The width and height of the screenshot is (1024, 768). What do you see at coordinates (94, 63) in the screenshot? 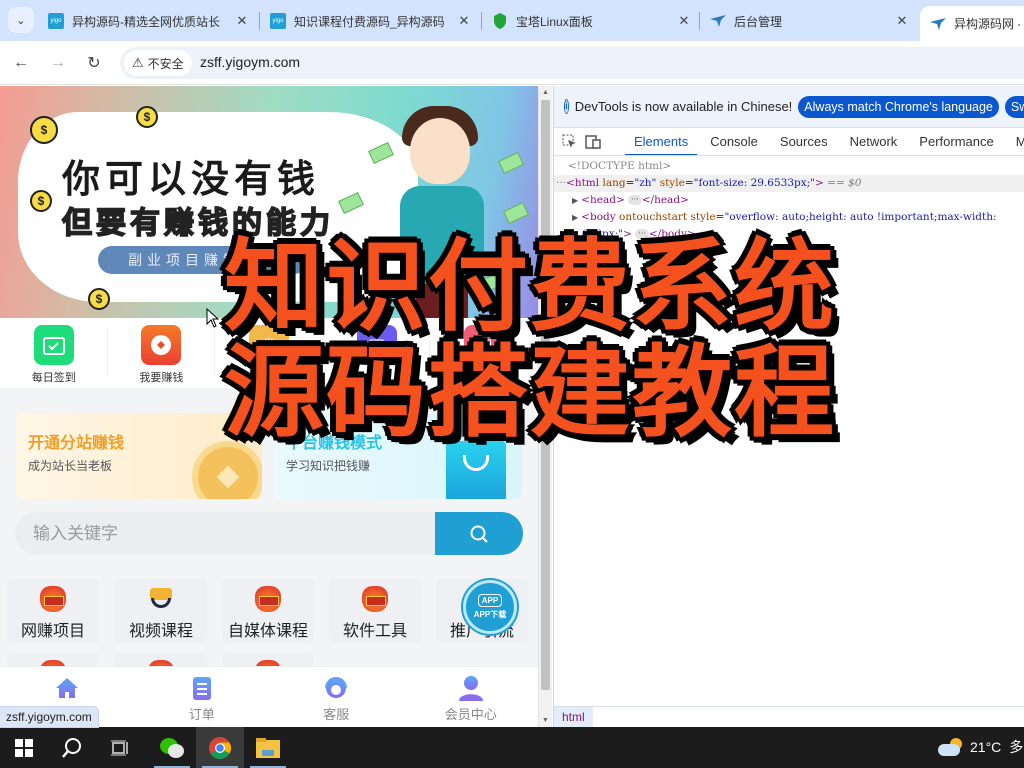
I see `reload-button: ↻` at bounding box center [94, 63].